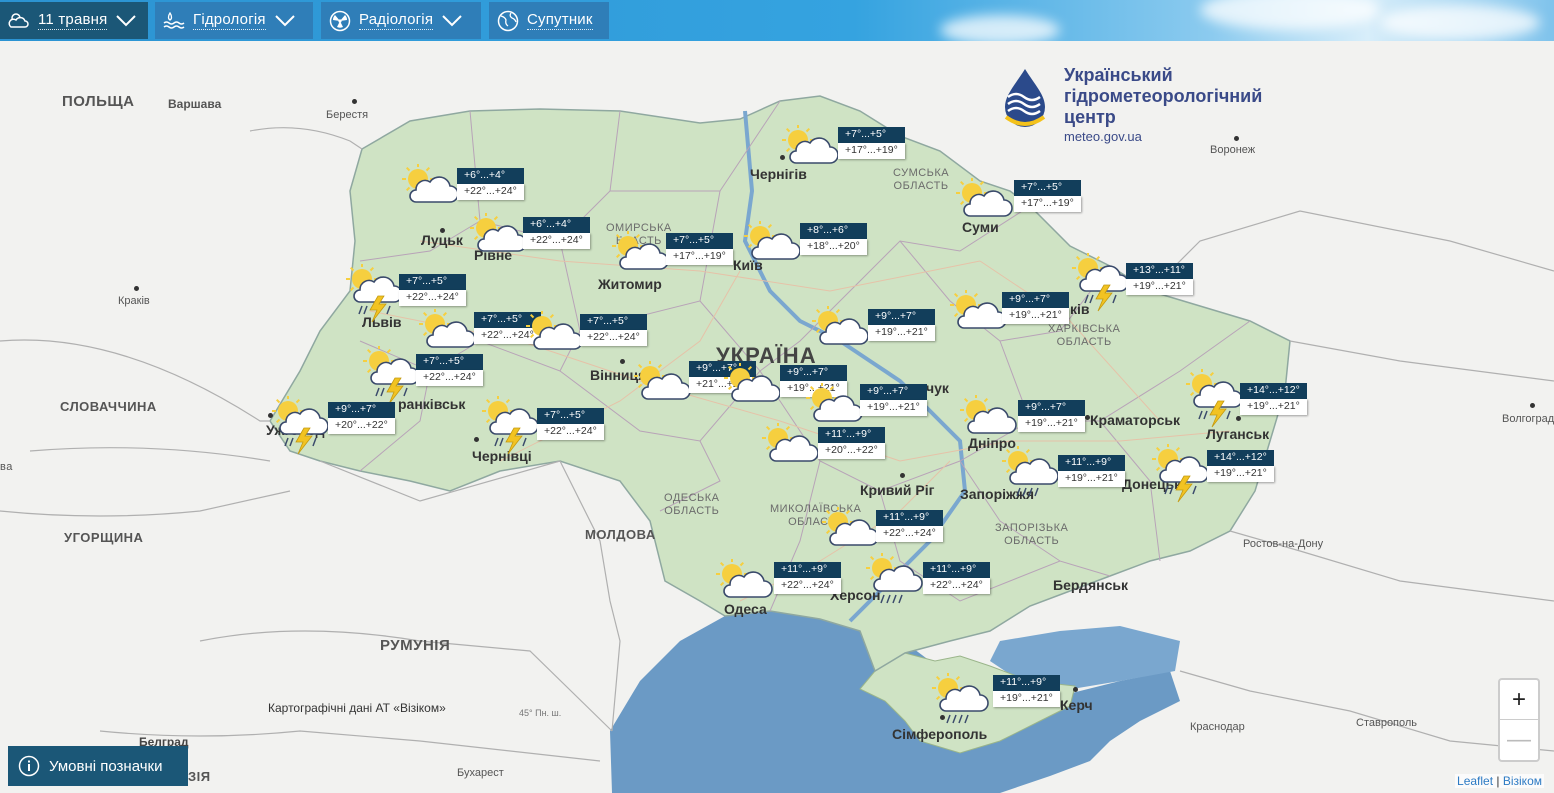 Image resolution: width=1554 pixels, height=793 pixels. I want to click on hydrology-menu: Гідрологія, so click(234, 20).